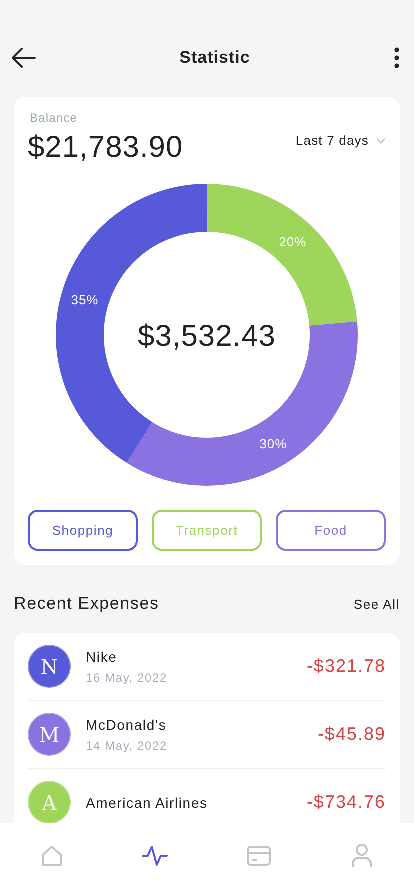  Describe the element at coordinates (346, 802) in the screenshot. I see `expense-amount: -$734.76` at that location.